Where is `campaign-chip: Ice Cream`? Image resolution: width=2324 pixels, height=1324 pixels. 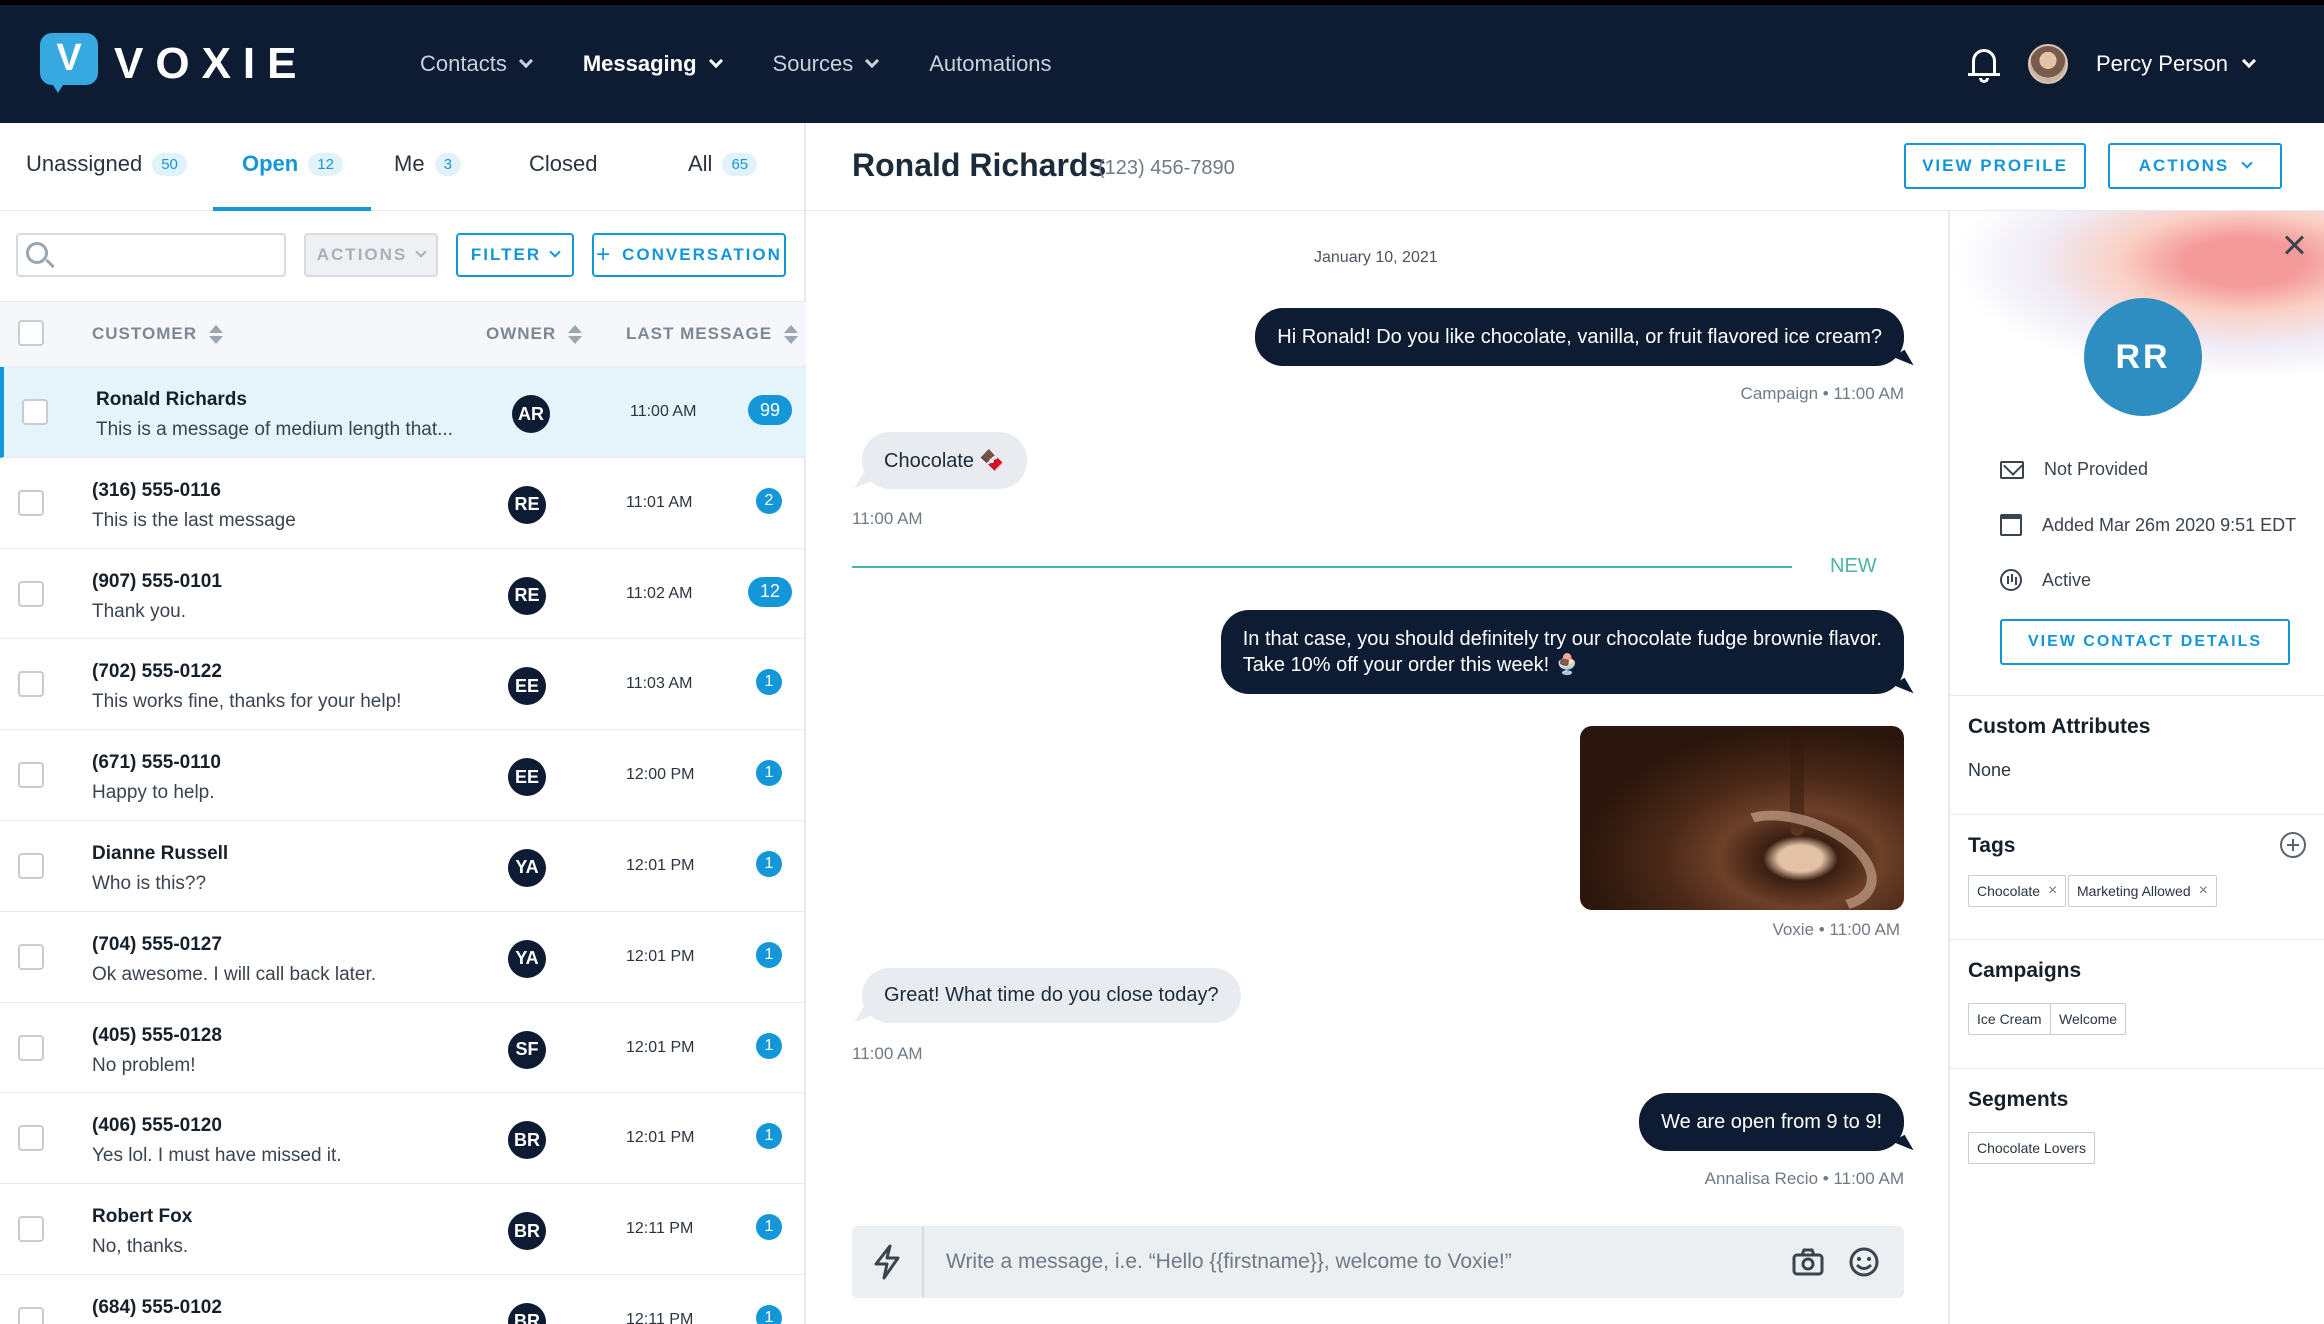 campaign-chip: Ice Cream is located at coordinates (2009, 1019).